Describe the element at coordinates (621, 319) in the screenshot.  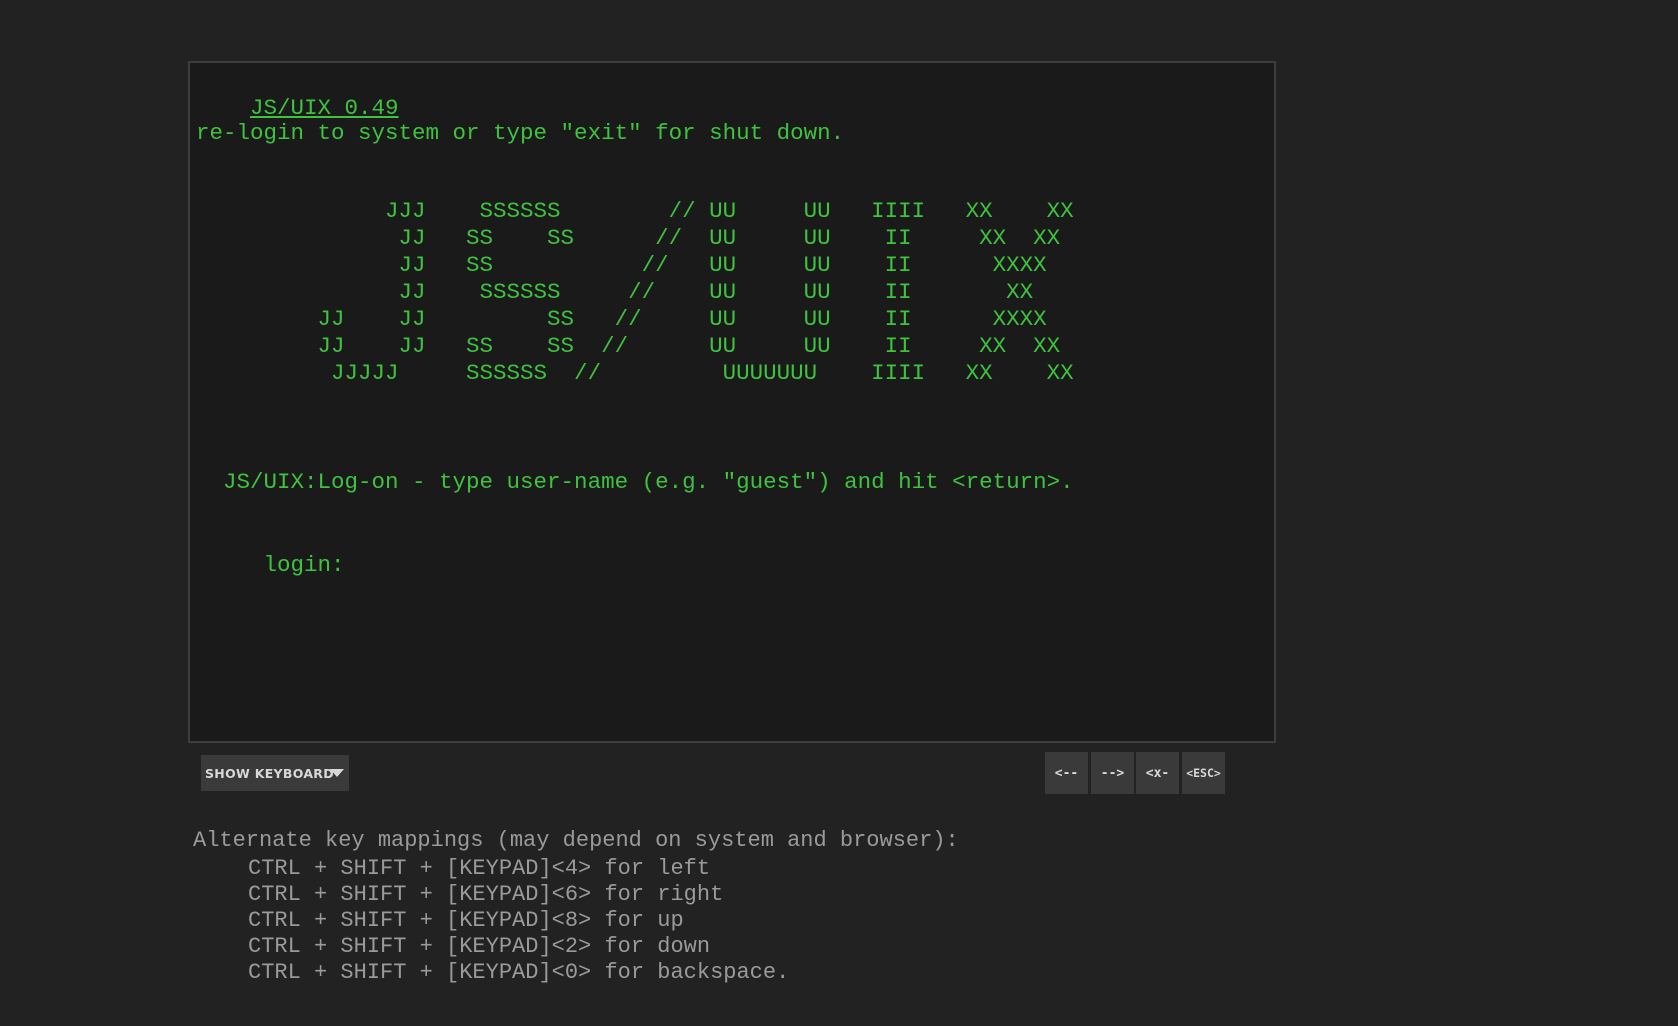
I see `banner-line: JJ JJ SS // UU UU II XXXX` at that location.